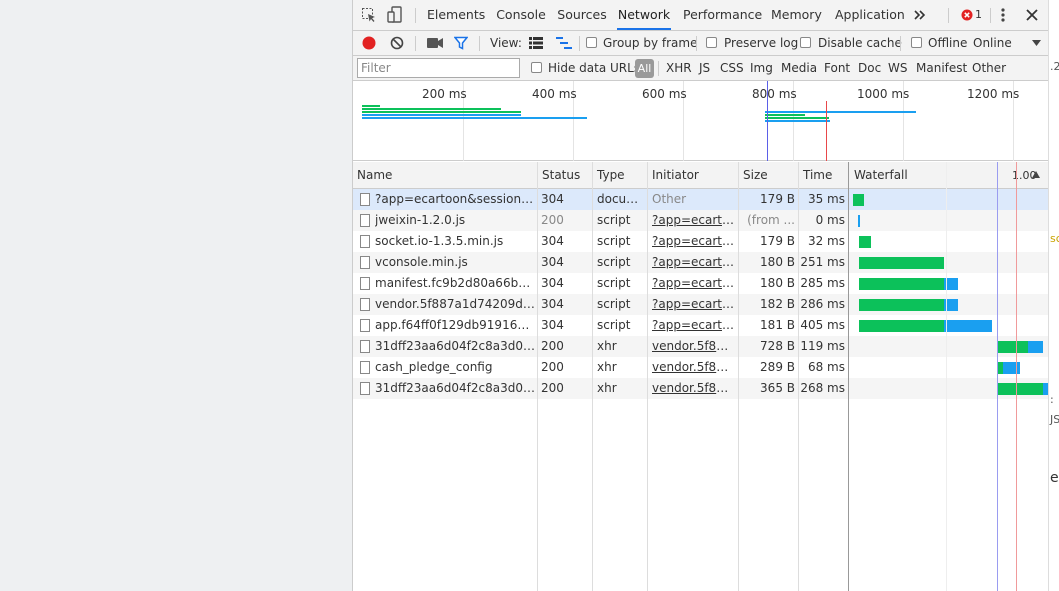 The height and width of the screenshot is (591, 1059). Describe the element at coordinates (860, 43) in the screenshot. I see `disable-cache-label: Disable cache` at that location.